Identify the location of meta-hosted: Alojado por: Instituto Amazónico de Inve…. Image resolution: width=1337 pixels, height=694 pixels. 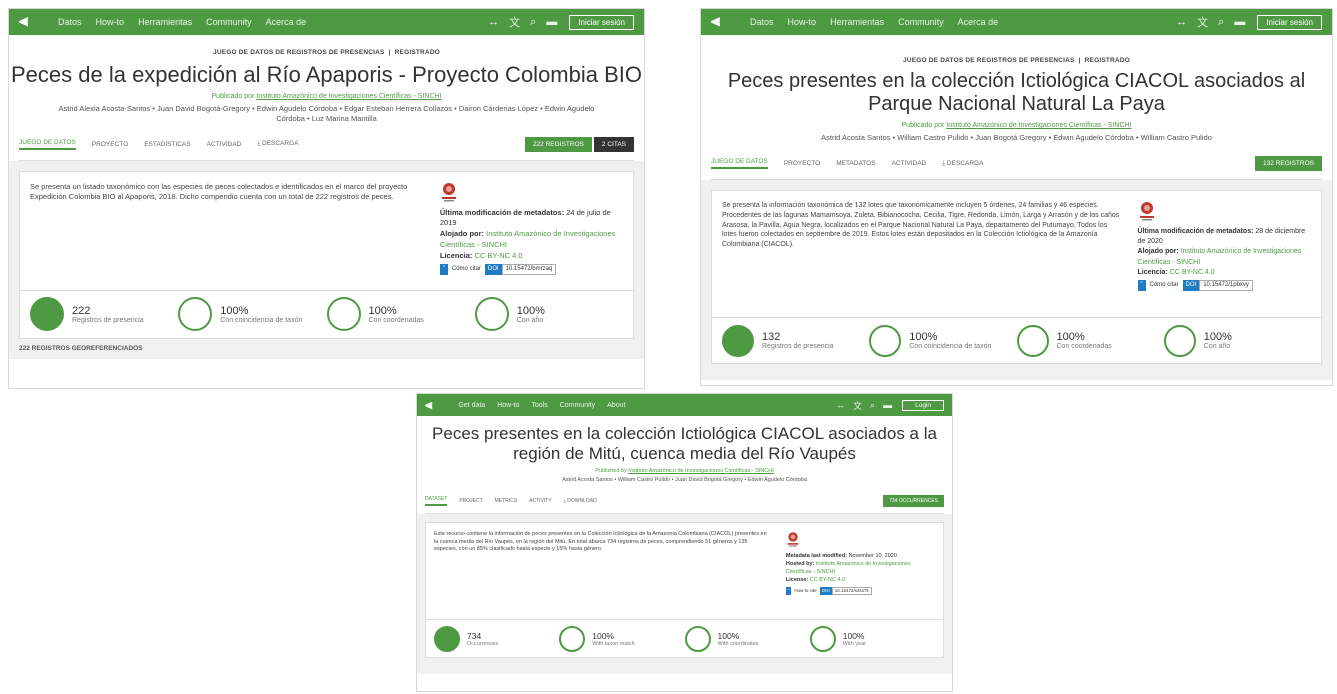
(531, 240).